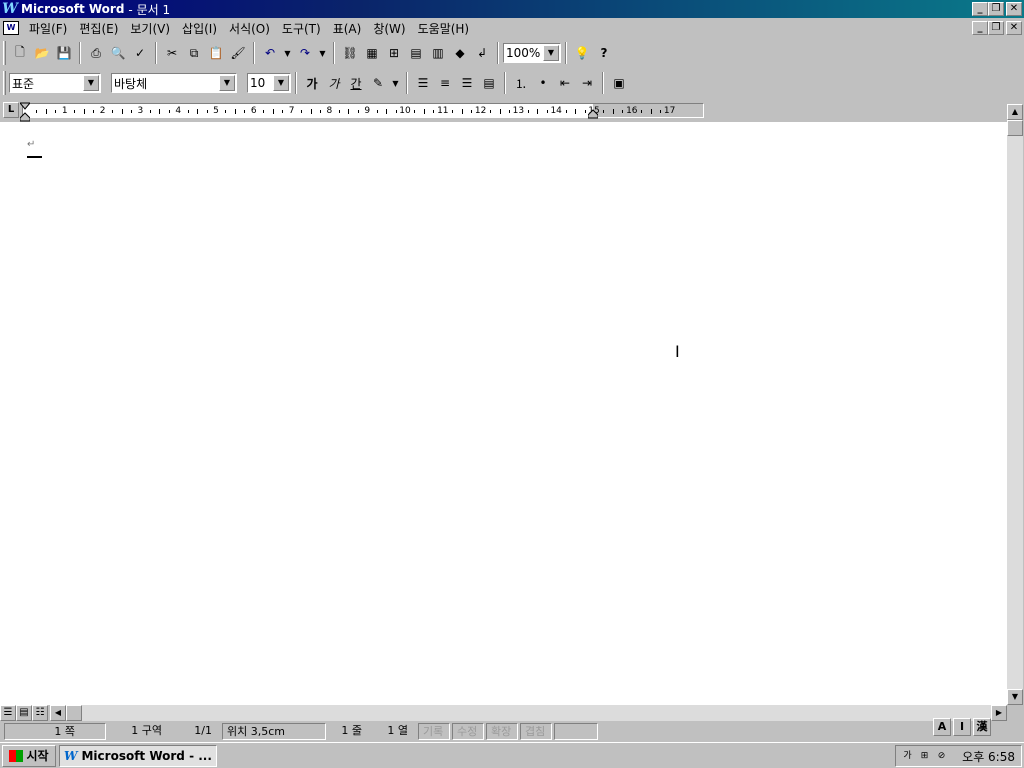 This screenshot has width=1024, height=768. Describe the element at coordinates (962, 727) in the screenshot. I see `ime-width-mode-icon: I` at that location.